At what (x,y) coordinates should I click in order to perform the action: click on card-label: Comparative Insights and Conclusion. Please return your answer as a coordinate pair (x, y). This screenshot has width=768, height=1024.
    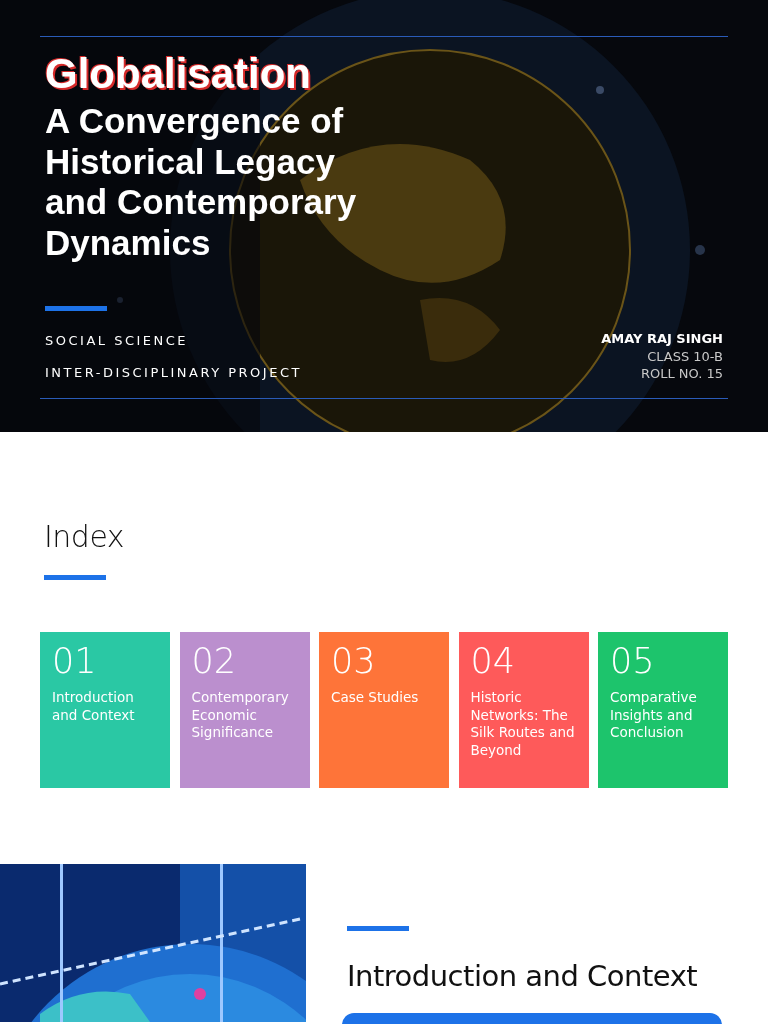
    Looking at the image, I should click on (654, 715).